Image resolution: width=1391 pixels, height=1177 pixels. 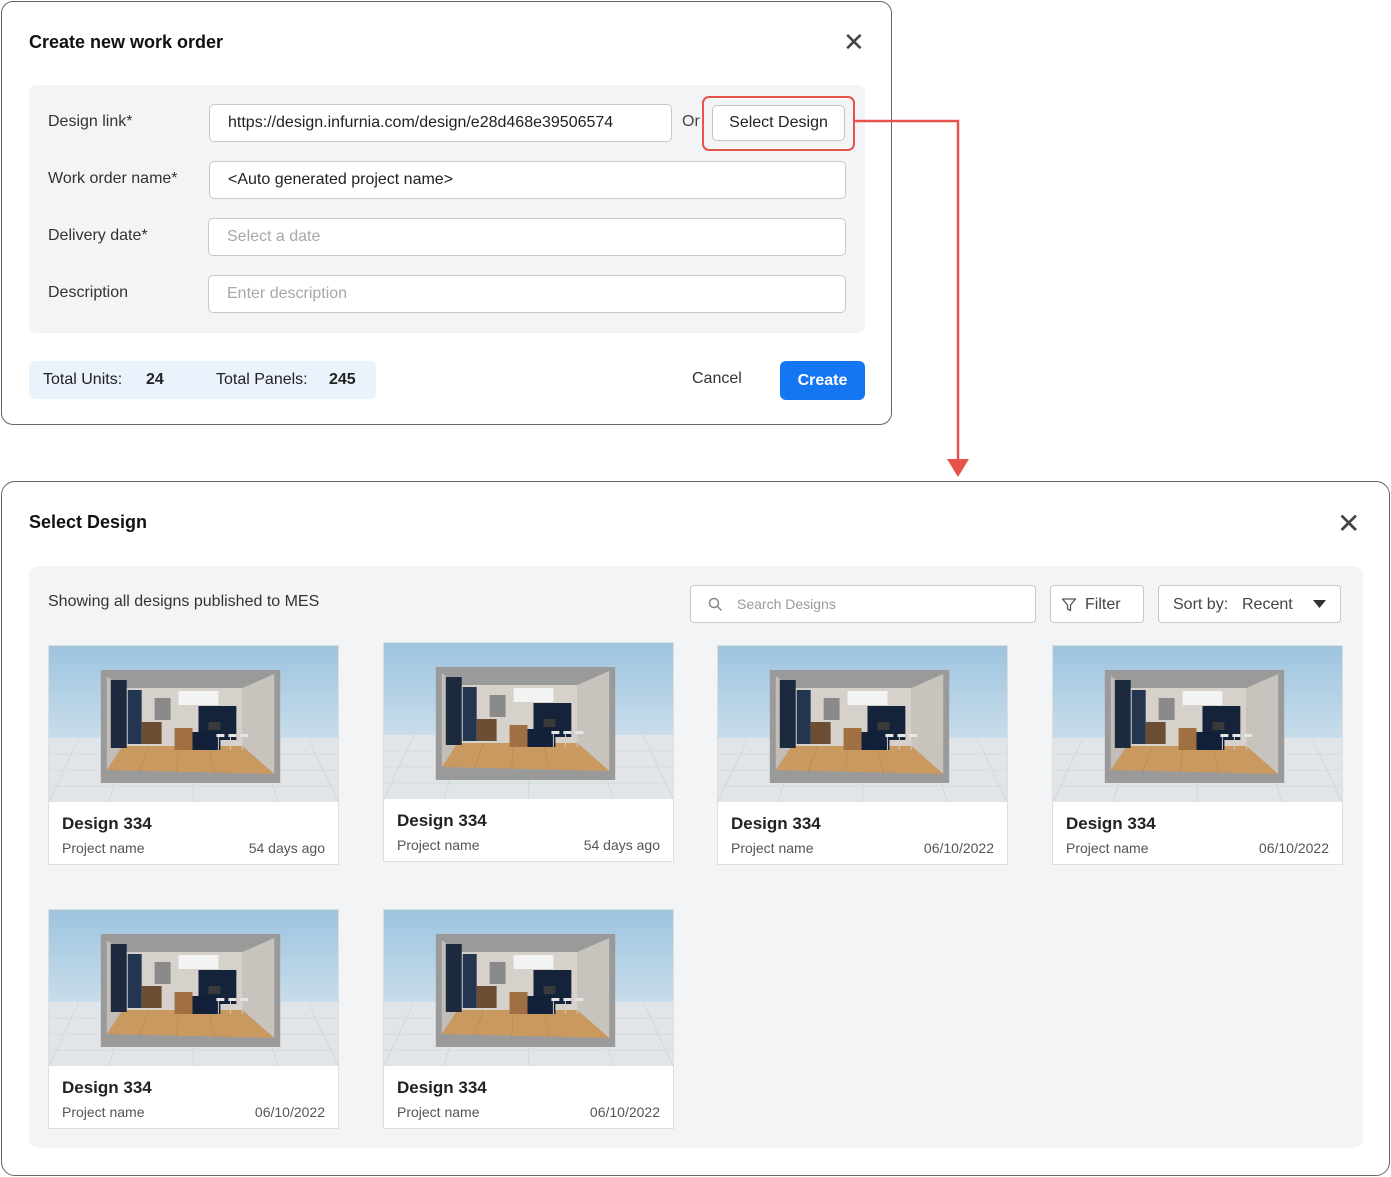 What do you see at coordinates (126, 42) in the screenshot?
I see `modal-title: Create new work order` at bounding box center [126, 42].